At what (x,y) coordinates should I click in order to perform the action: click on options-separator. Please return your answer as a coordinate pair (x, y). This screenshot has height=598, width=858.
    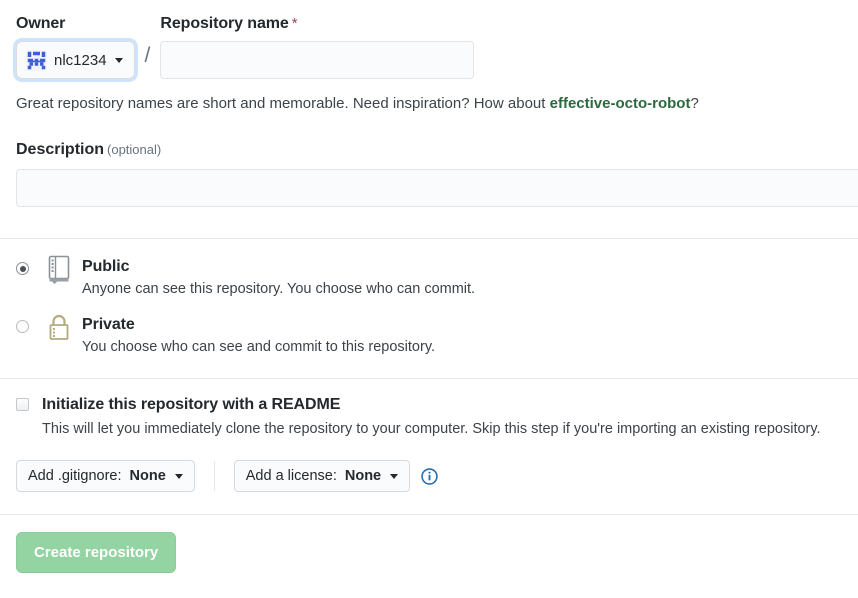
    Looking at the image, I should click on (214, 476).